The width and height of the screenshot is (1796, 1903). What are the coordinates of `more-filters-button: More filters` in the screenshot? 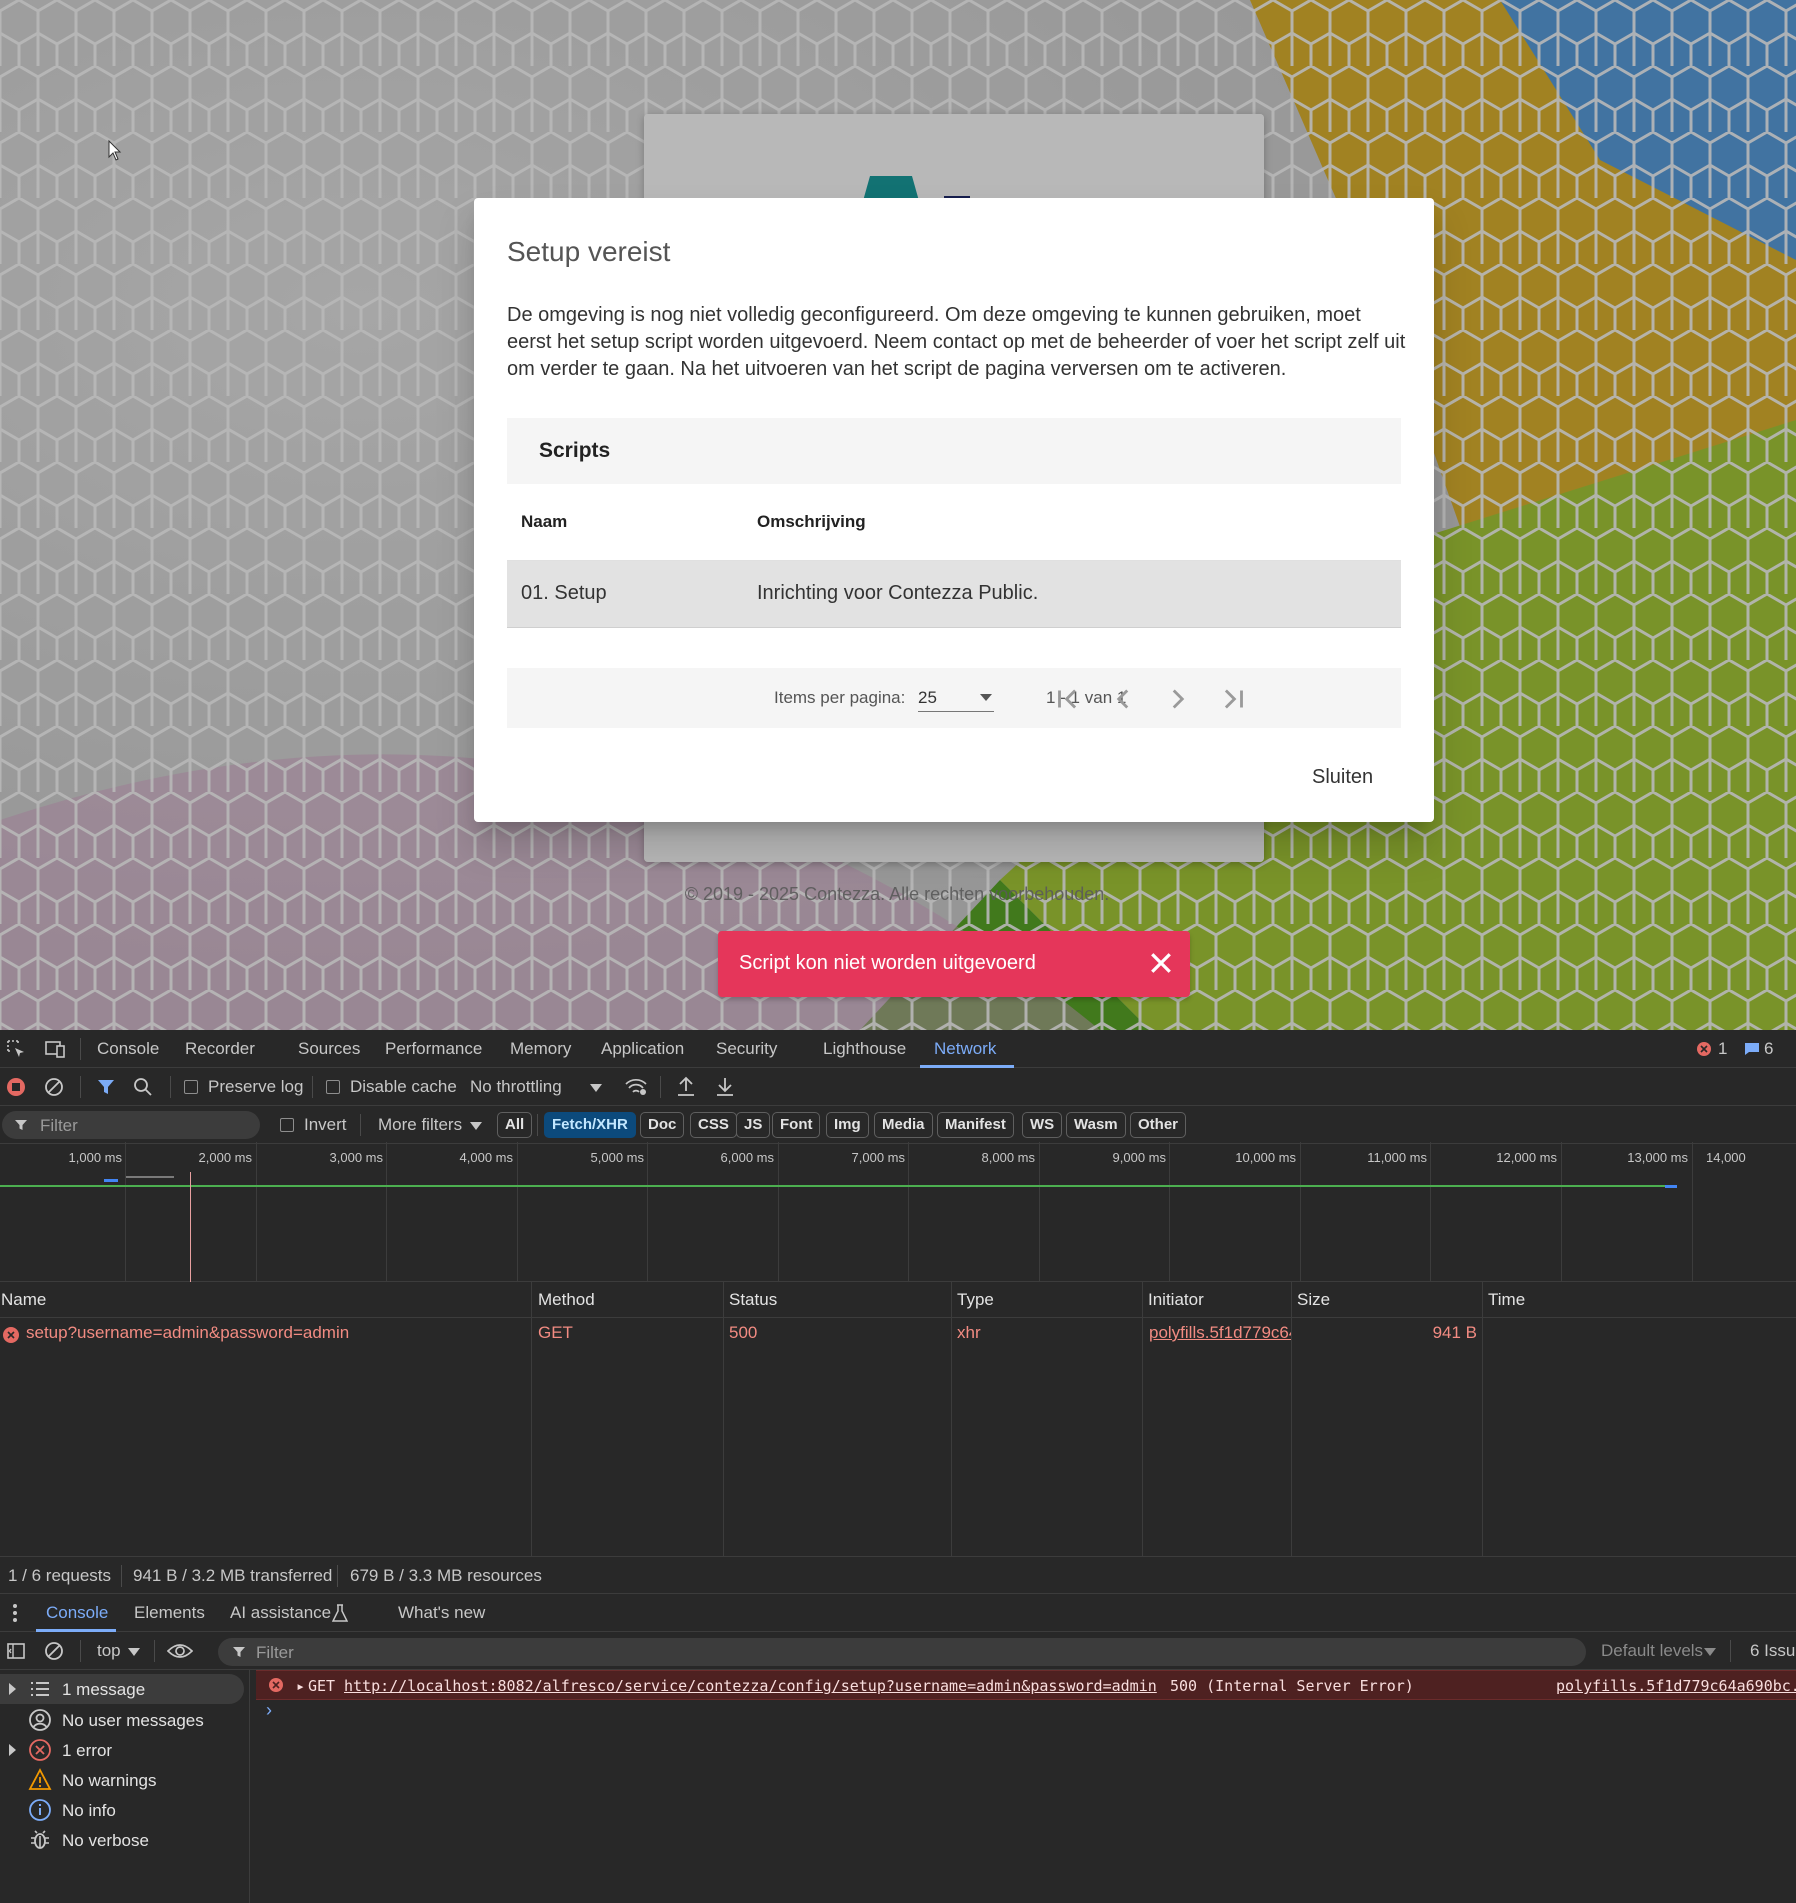 It's located at (420, 1125).